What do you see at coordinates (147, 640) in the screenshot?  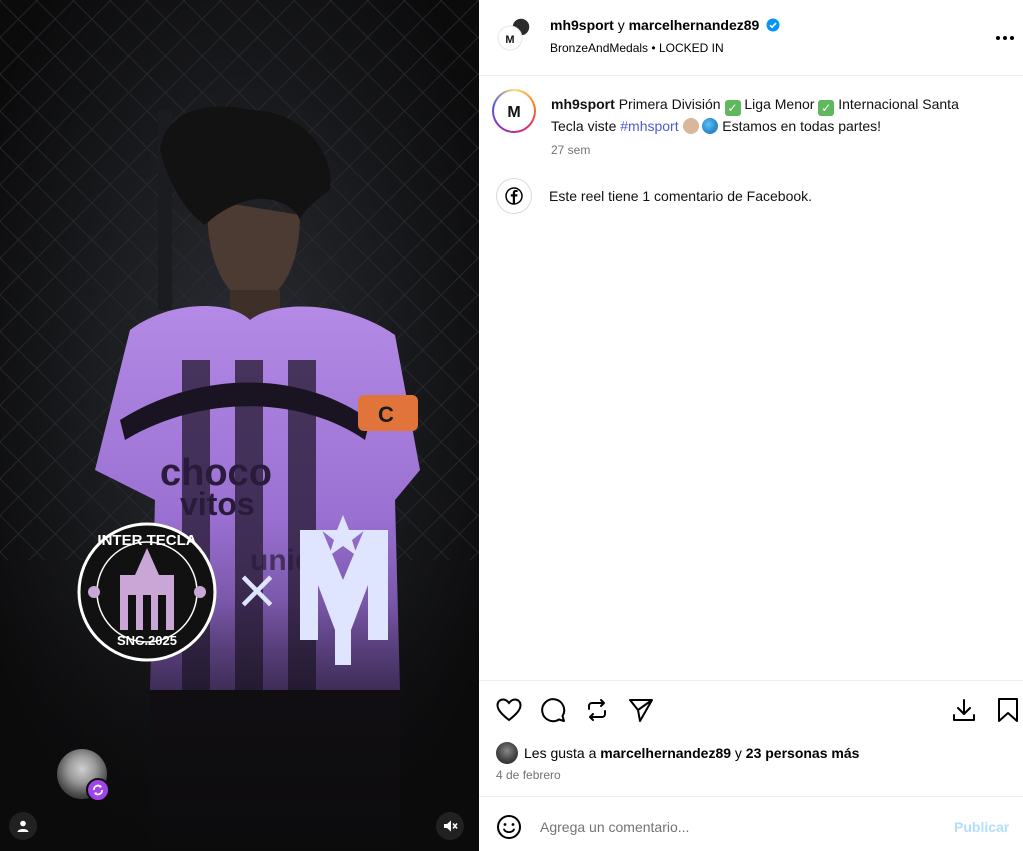 I see `badge-bottom-text: SNC.2025` at bounding box center [147, 640].